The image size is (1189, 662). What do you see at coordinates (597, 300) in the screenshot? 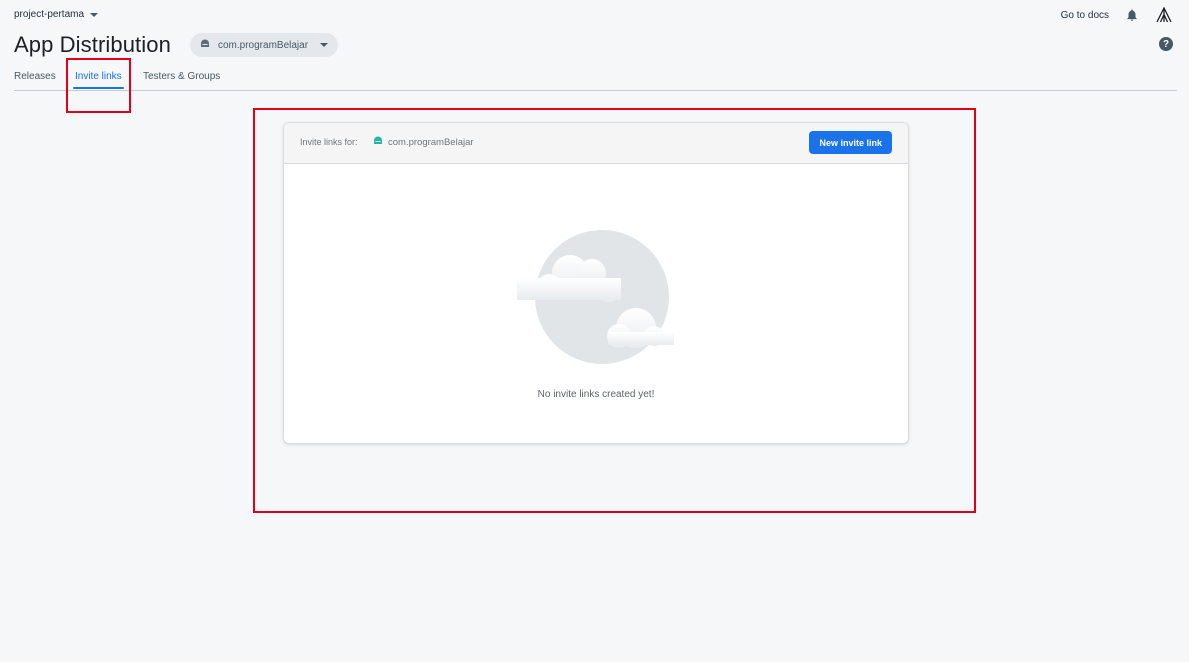
I see `empty-state-illustration` at bounding box center [597, 300].